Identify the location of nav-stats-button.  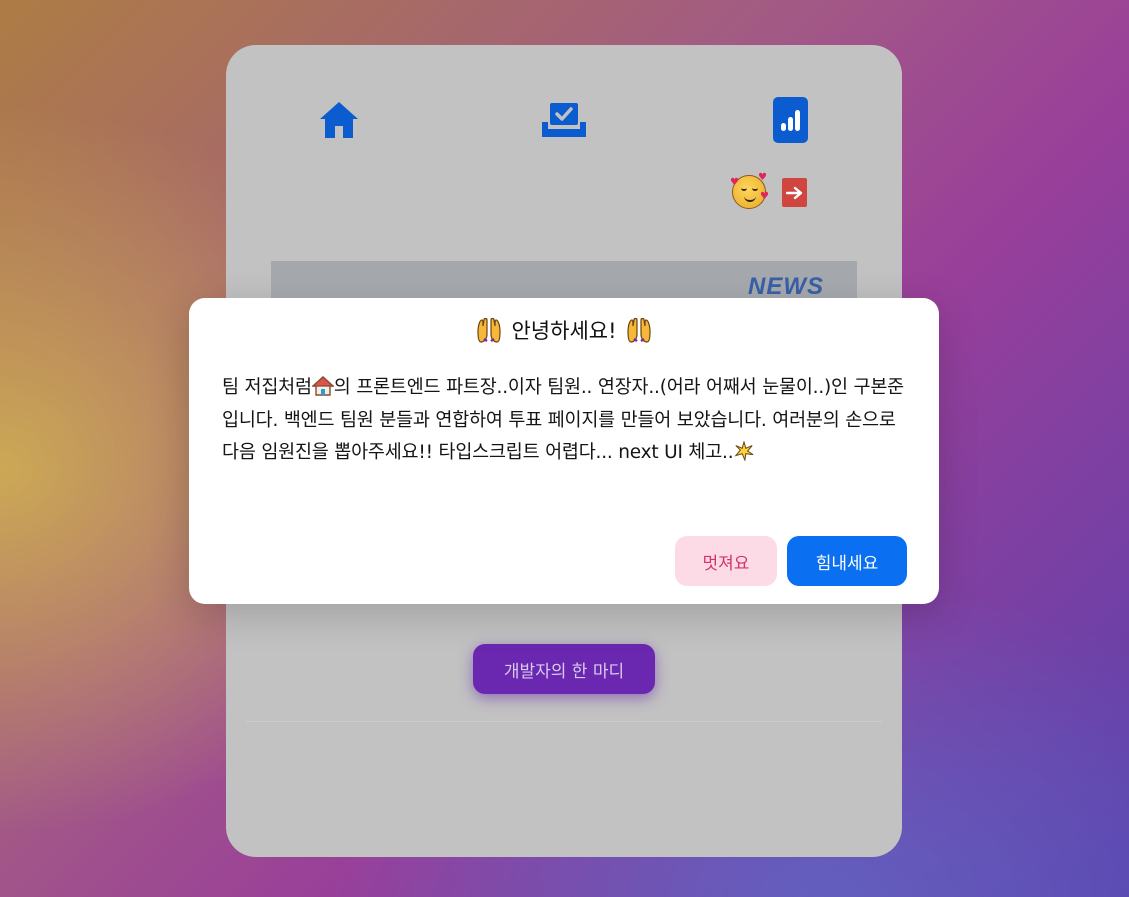
(790, 120).